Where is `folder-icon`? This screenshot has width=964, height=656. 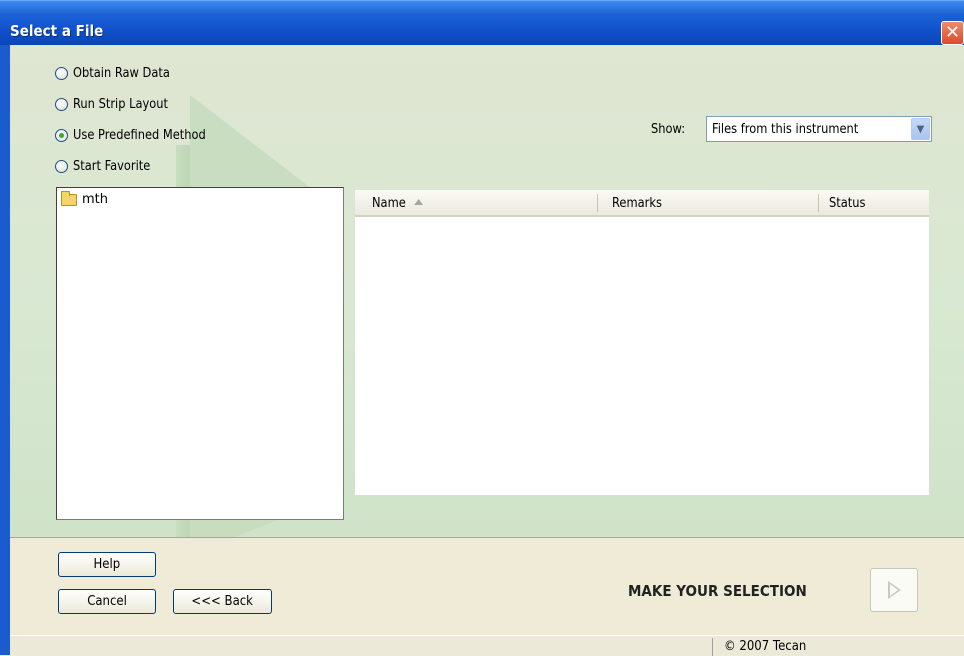 folder-icon is located at coordinates (69, 198).